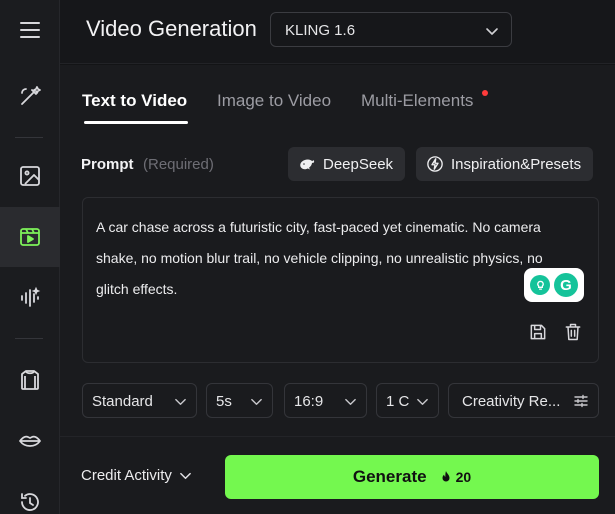 Image resolution: width=615 pixels, height=514 pixels. I want to click on audio-wave-icon, so click(30, 298).